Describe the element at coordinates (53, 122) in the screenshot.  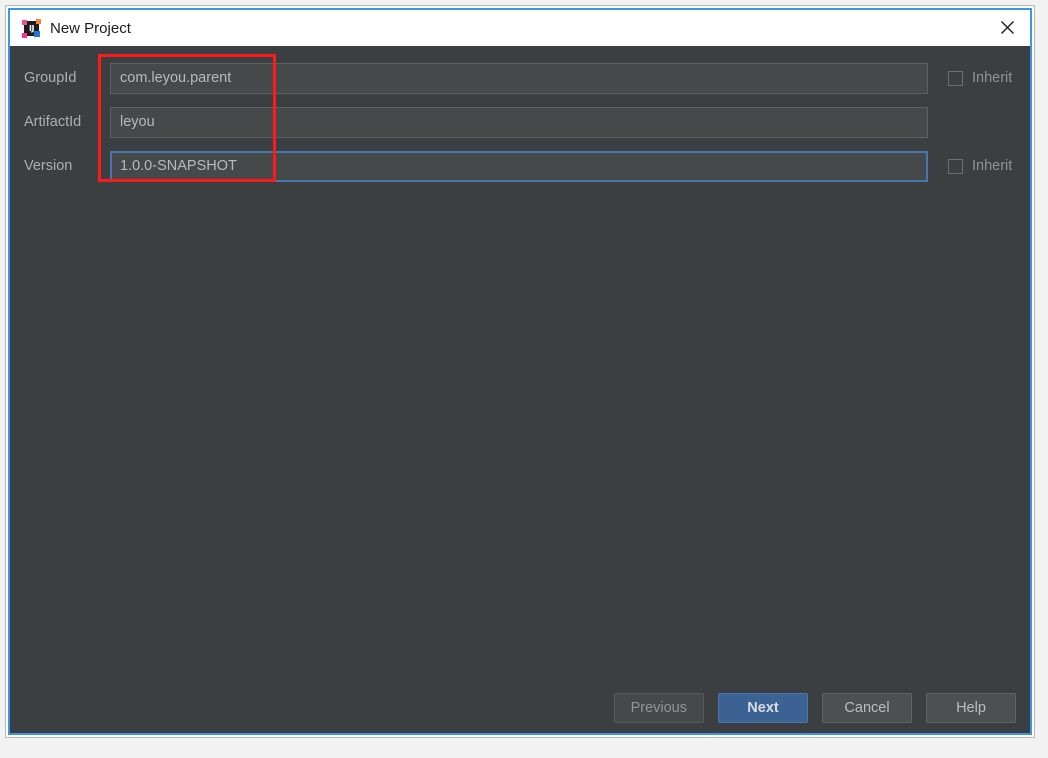
I see `artifactid-label: ArtifactId` at that location.